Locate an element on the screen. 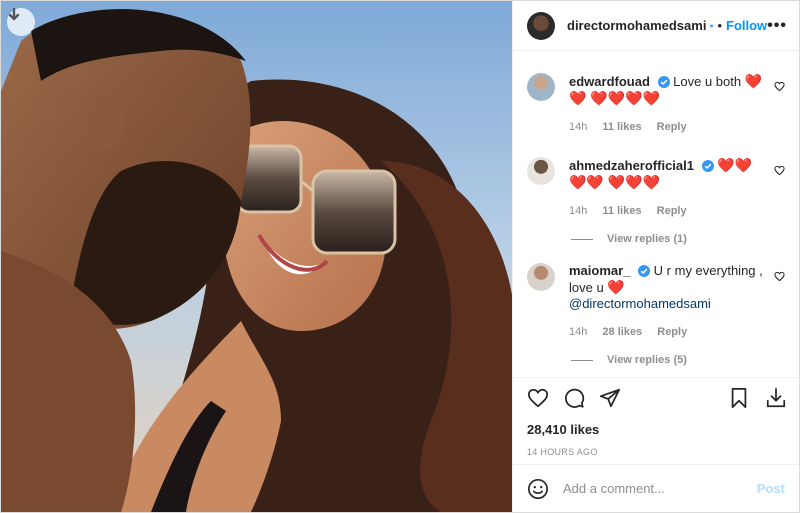 This screenshot has height=513, width=800. comment-input is located at coordinates (659, 488).